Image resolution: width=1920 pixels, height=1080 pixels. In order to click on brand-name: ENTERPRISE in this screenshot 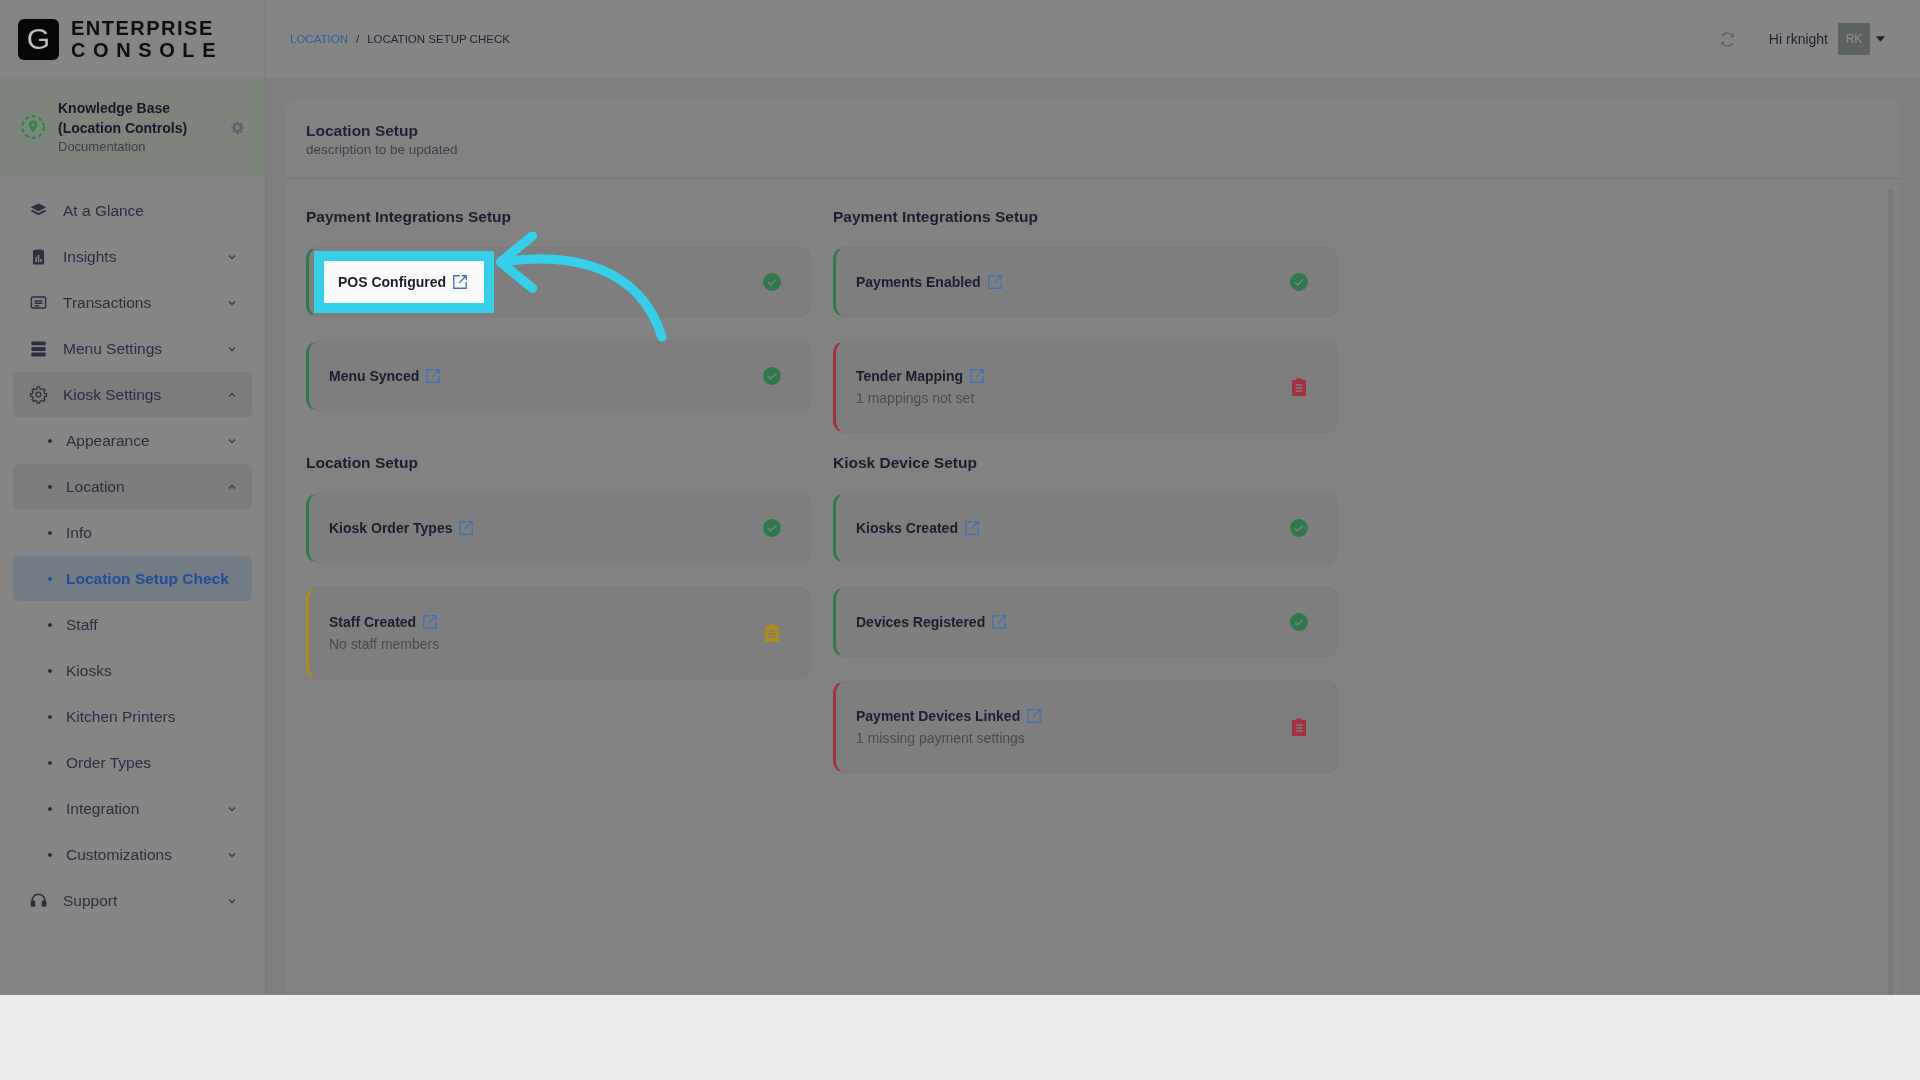, I will do `click(143, 28)`.